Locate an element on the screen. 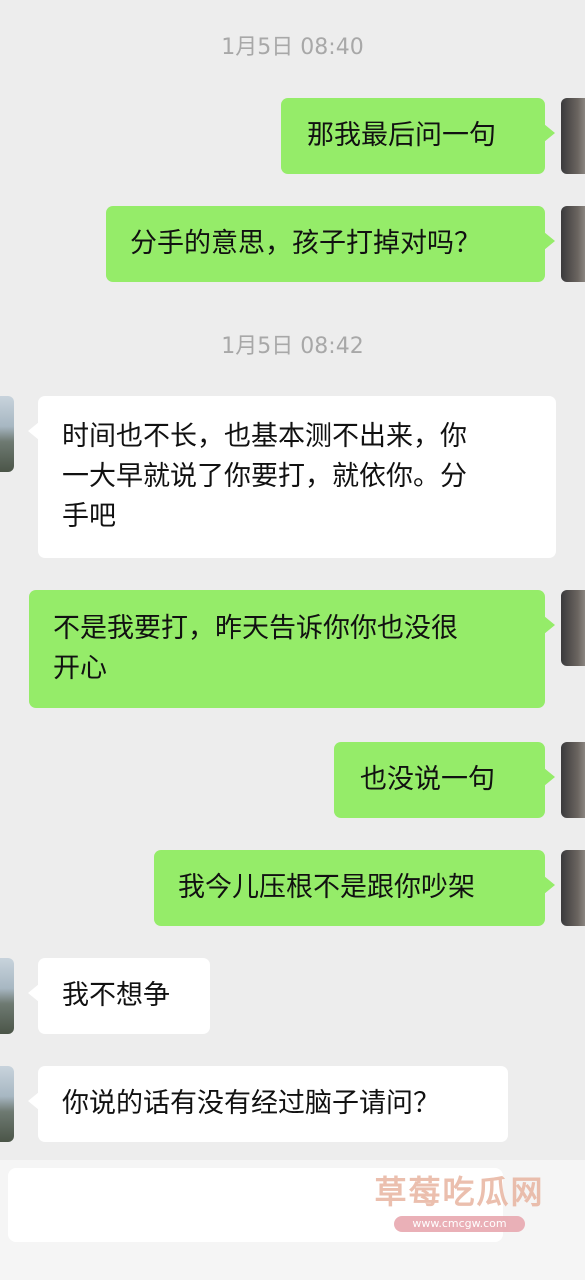  my-message-bubble: 我今儿压根不是跟你吵架 is located at coordinates (354, 888).